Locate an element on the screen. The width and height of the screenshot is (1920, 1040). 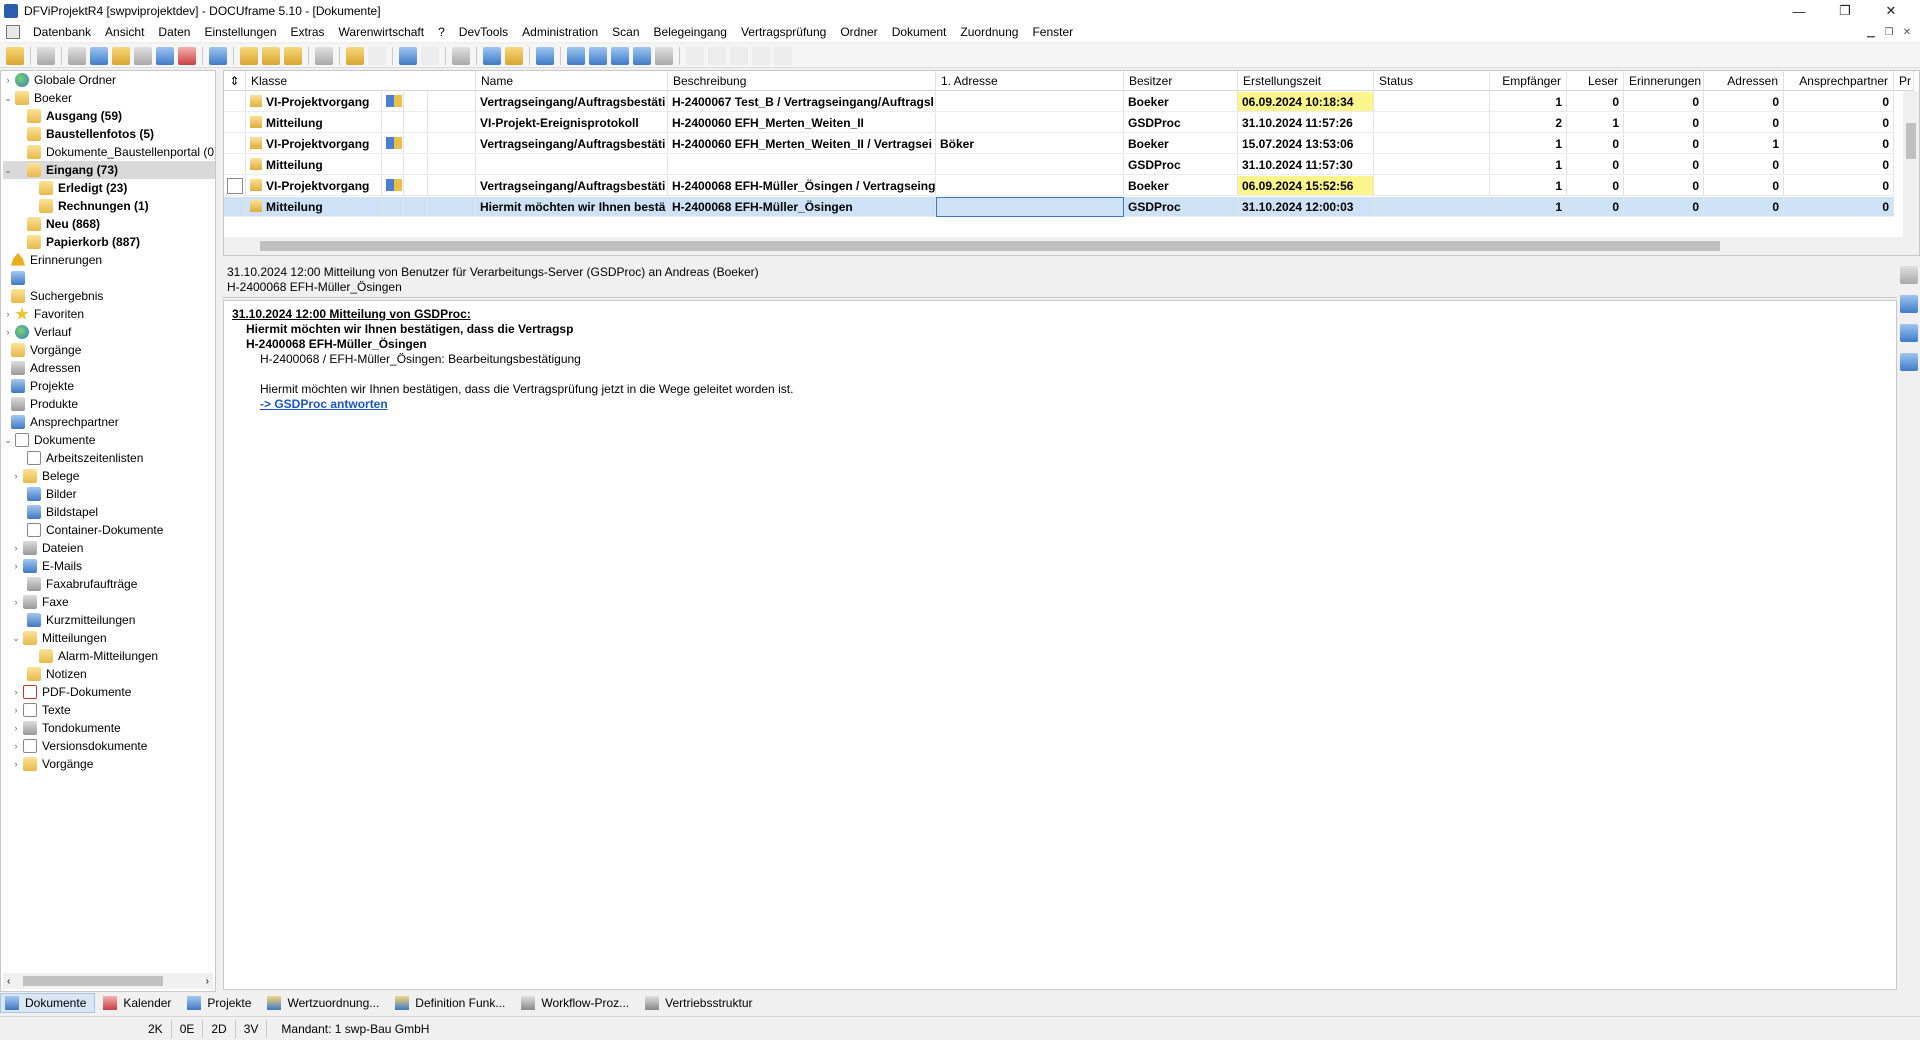
grid-vertical-scrollbar is located at coordinates (1911, 164).